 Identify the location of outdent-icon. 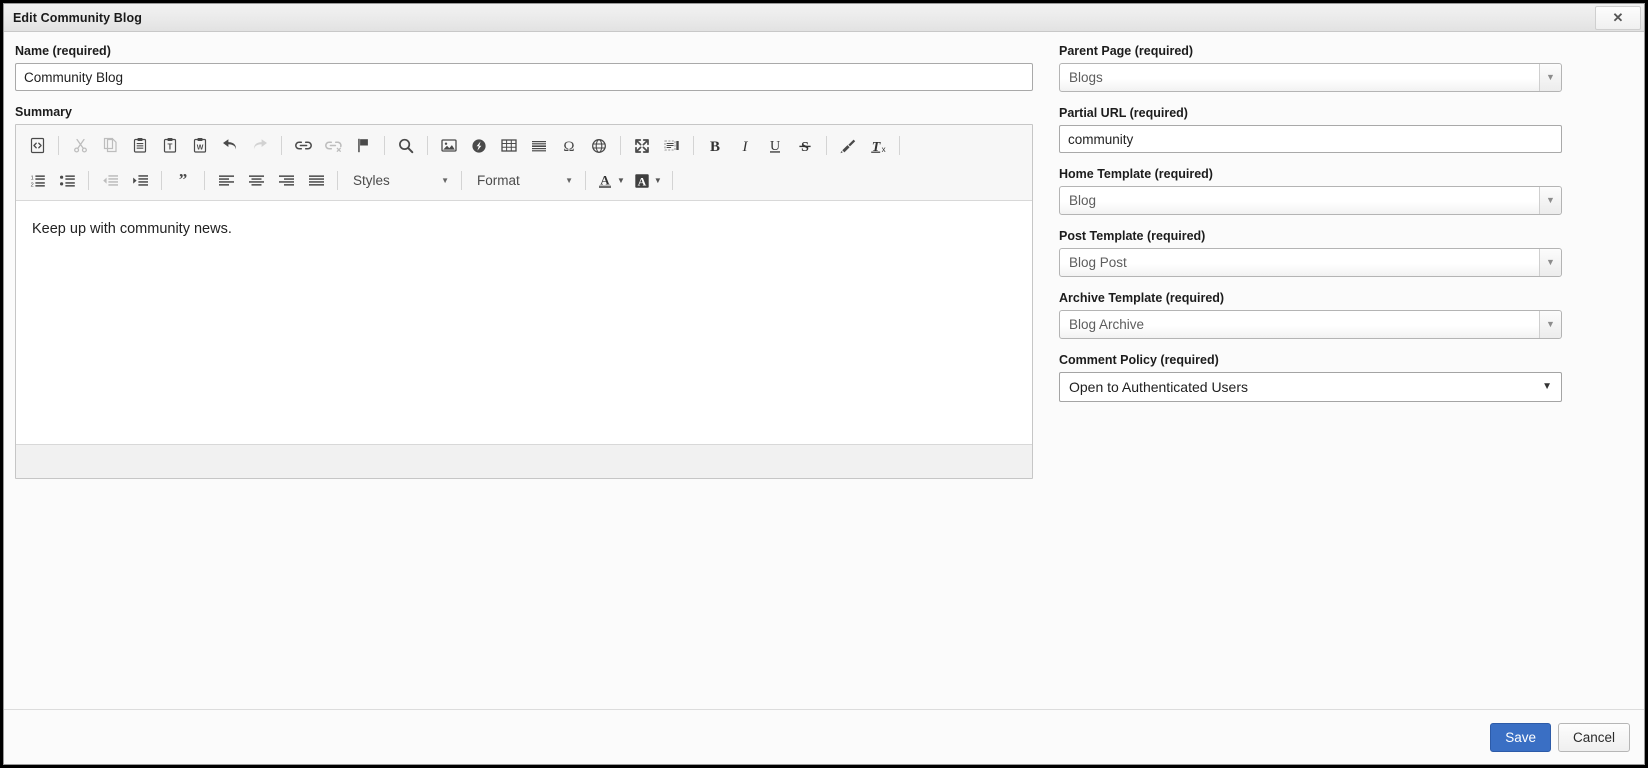
(110, 180).